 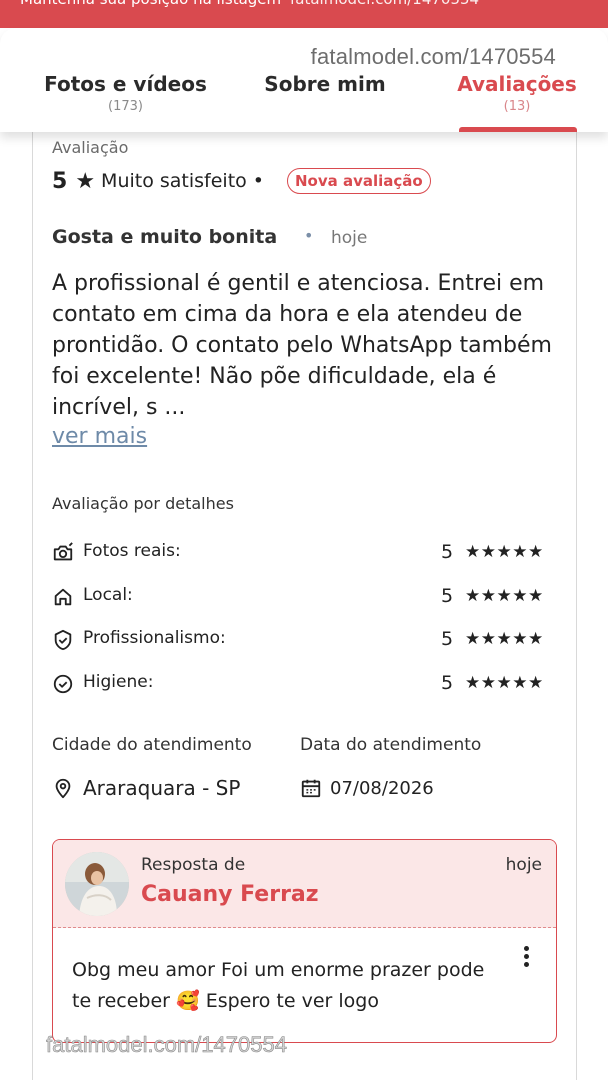 I want to click on reply-author-name: Cauany Ferraz, so click(x=230, y=894).